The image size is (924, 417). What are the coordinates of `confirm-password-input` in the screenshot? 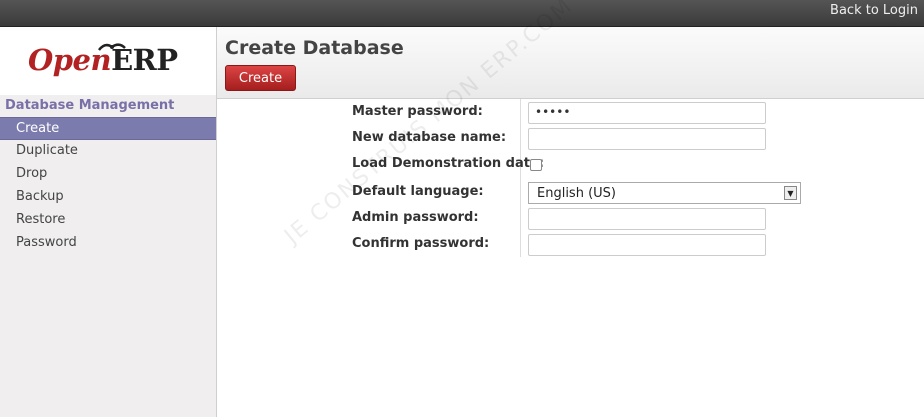 It's located at (647, 245).